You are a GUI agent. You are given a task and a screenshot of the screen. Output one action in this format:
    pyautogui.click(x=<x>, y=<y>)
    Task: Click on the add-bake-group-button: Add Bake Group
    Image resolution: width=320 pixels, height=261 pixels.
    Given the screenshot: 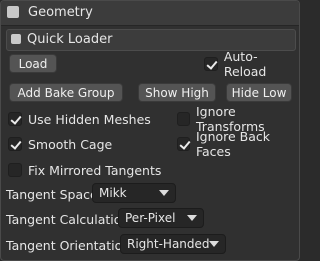 What is the action you would take?
    pyautogui.click(x=66, y=92)
    